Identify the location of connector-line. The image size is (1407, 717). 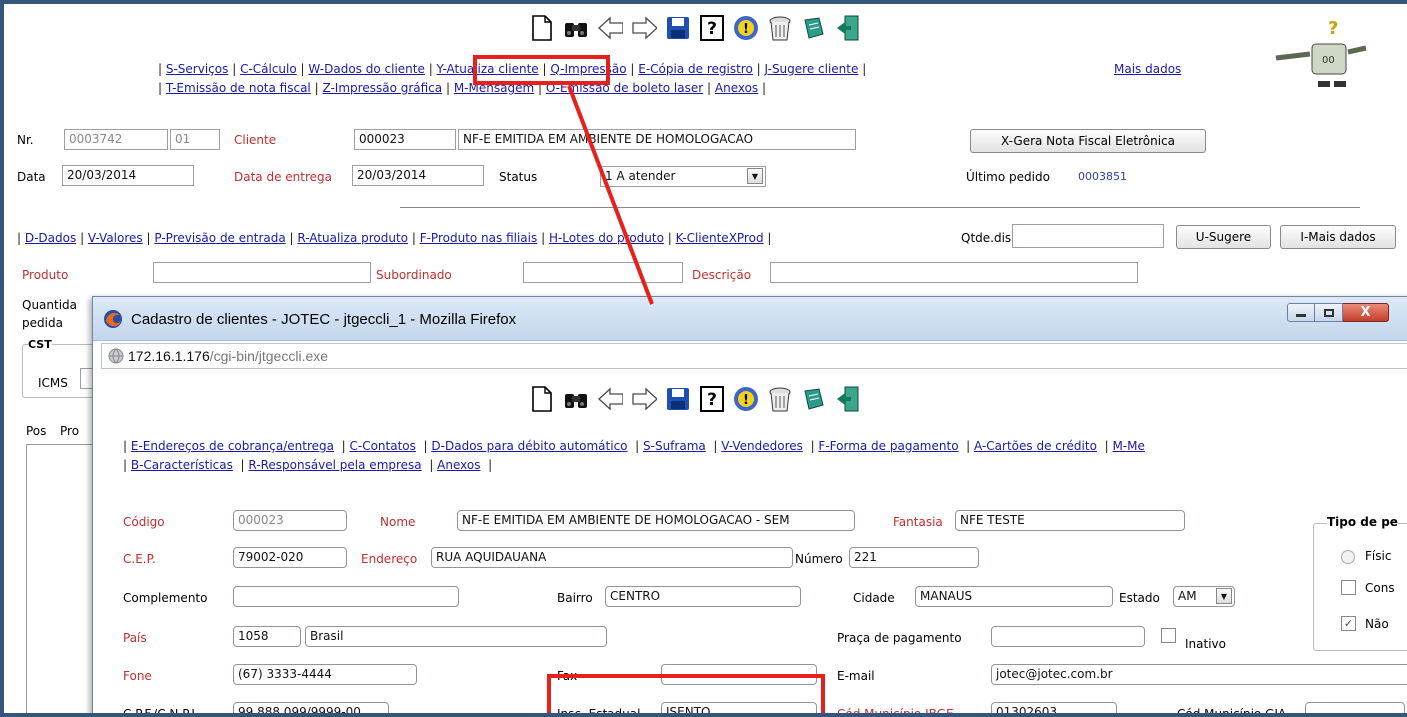
(610, 195).